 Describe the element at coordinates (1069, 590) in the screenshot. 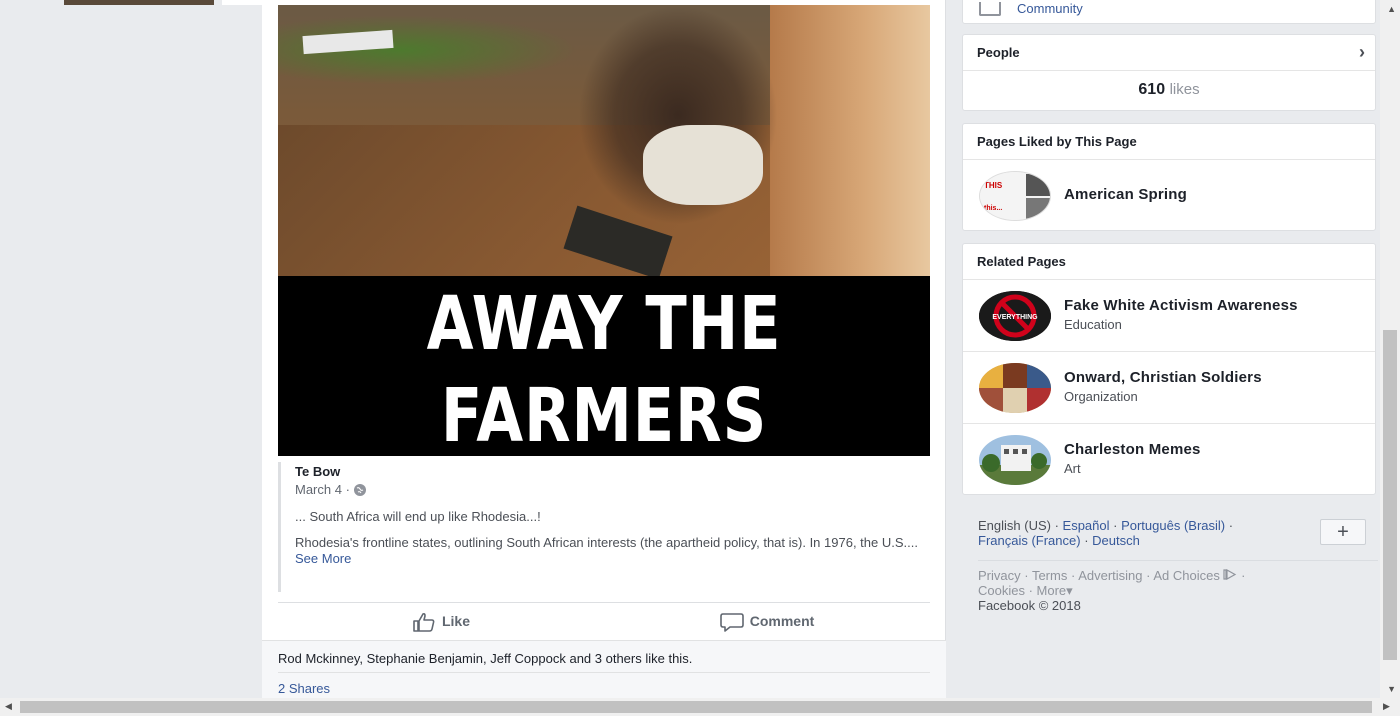

I see `more-caret-icon: ▾` at that location.